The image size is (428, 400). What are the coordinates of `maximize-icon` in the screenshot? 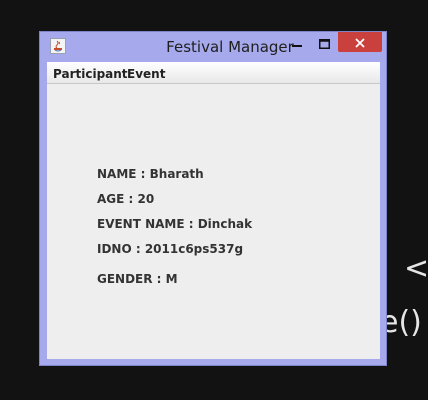 It's located at (324, 43).